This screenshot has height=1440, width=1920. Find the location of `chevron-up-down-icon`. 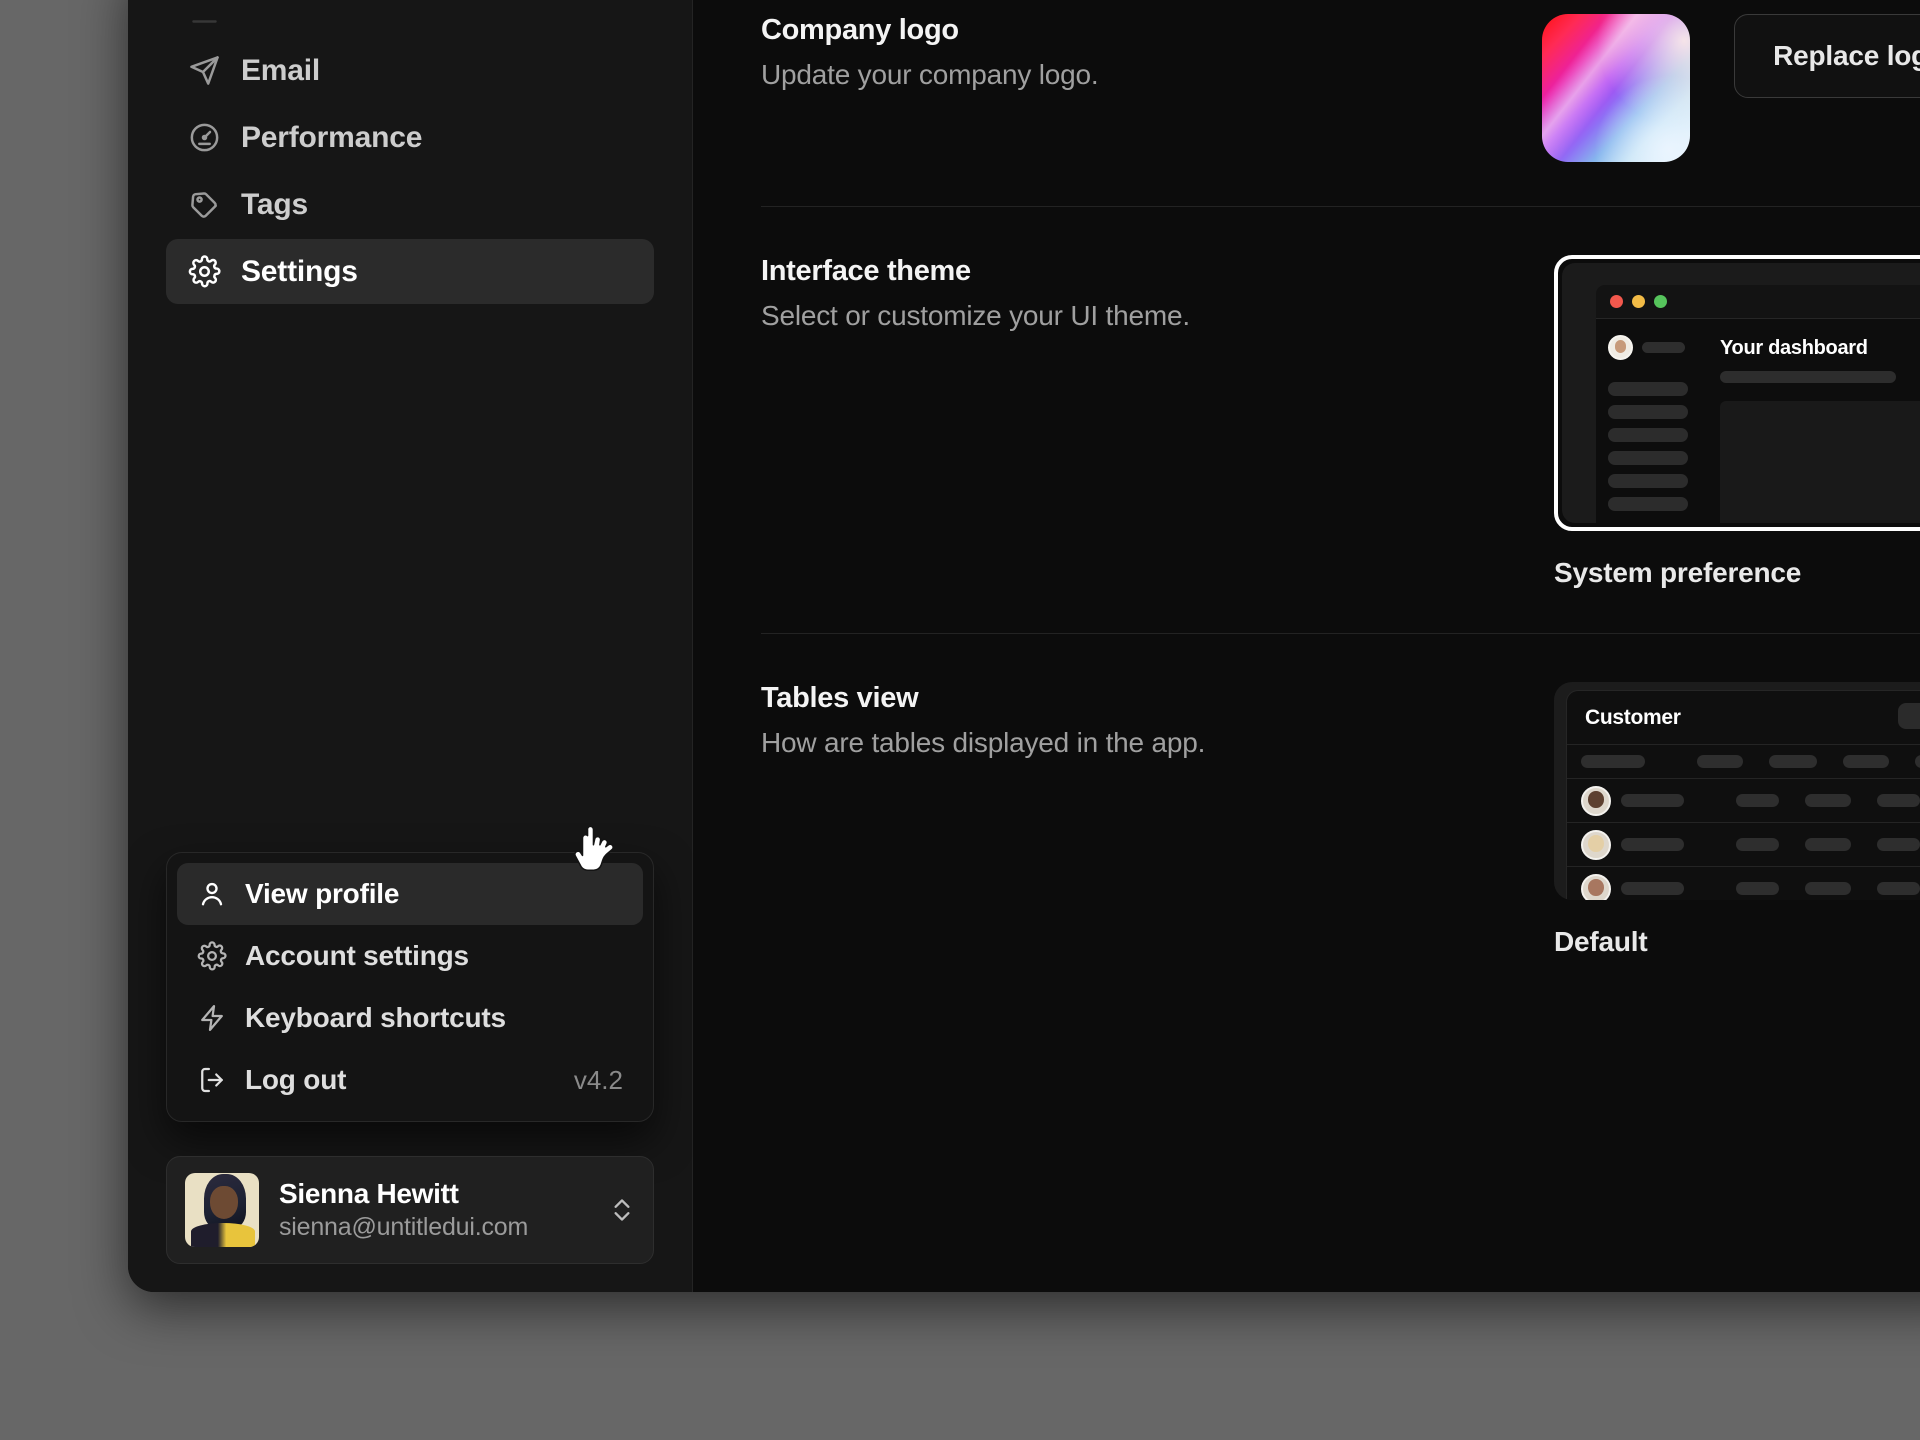

chevron-up-down-icon is located at coordinates (622, 1210).